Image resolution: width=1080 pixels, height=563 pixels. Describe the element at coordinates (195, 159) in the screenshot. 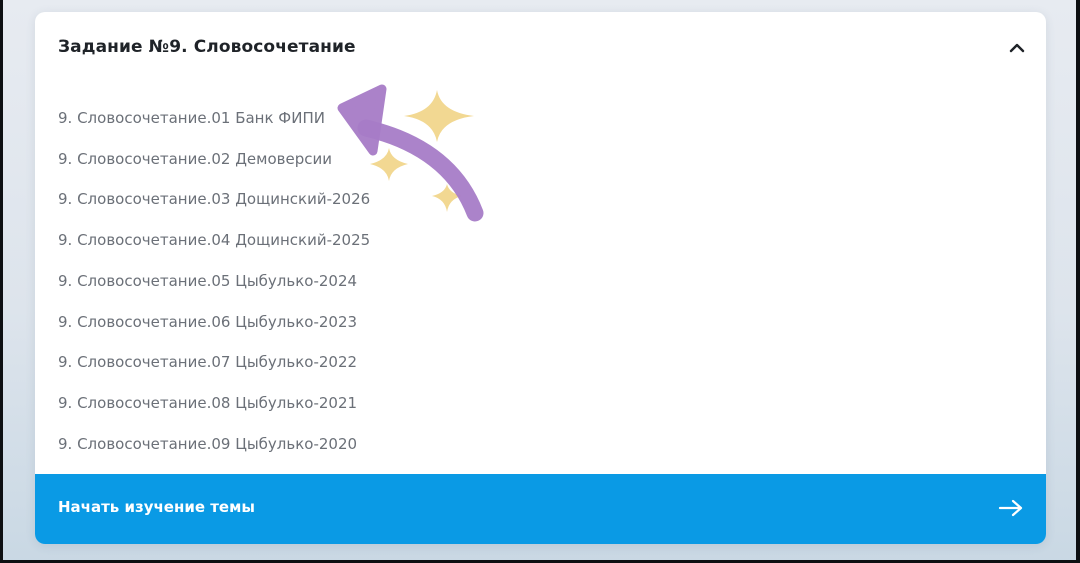

I see `topic-item: 9. Словосочетание.02 Демоверсии` at that location.